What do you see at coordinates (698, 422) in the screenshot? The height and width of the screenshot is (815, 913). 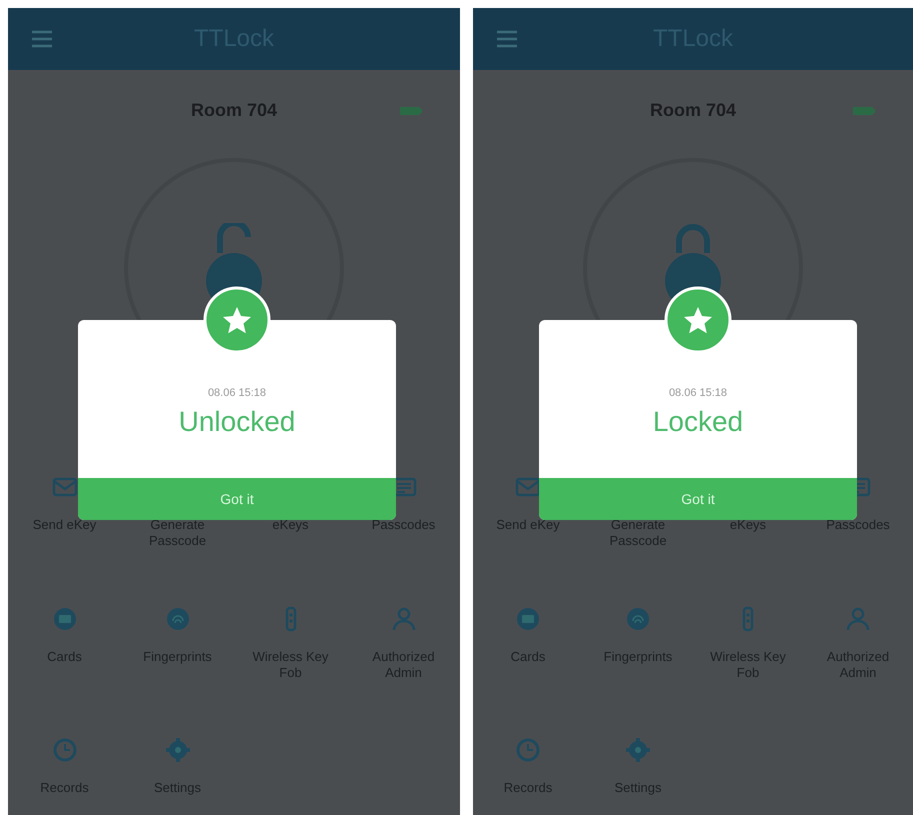 I see `dialog-status: Locked` at bounding box center [698, 422].